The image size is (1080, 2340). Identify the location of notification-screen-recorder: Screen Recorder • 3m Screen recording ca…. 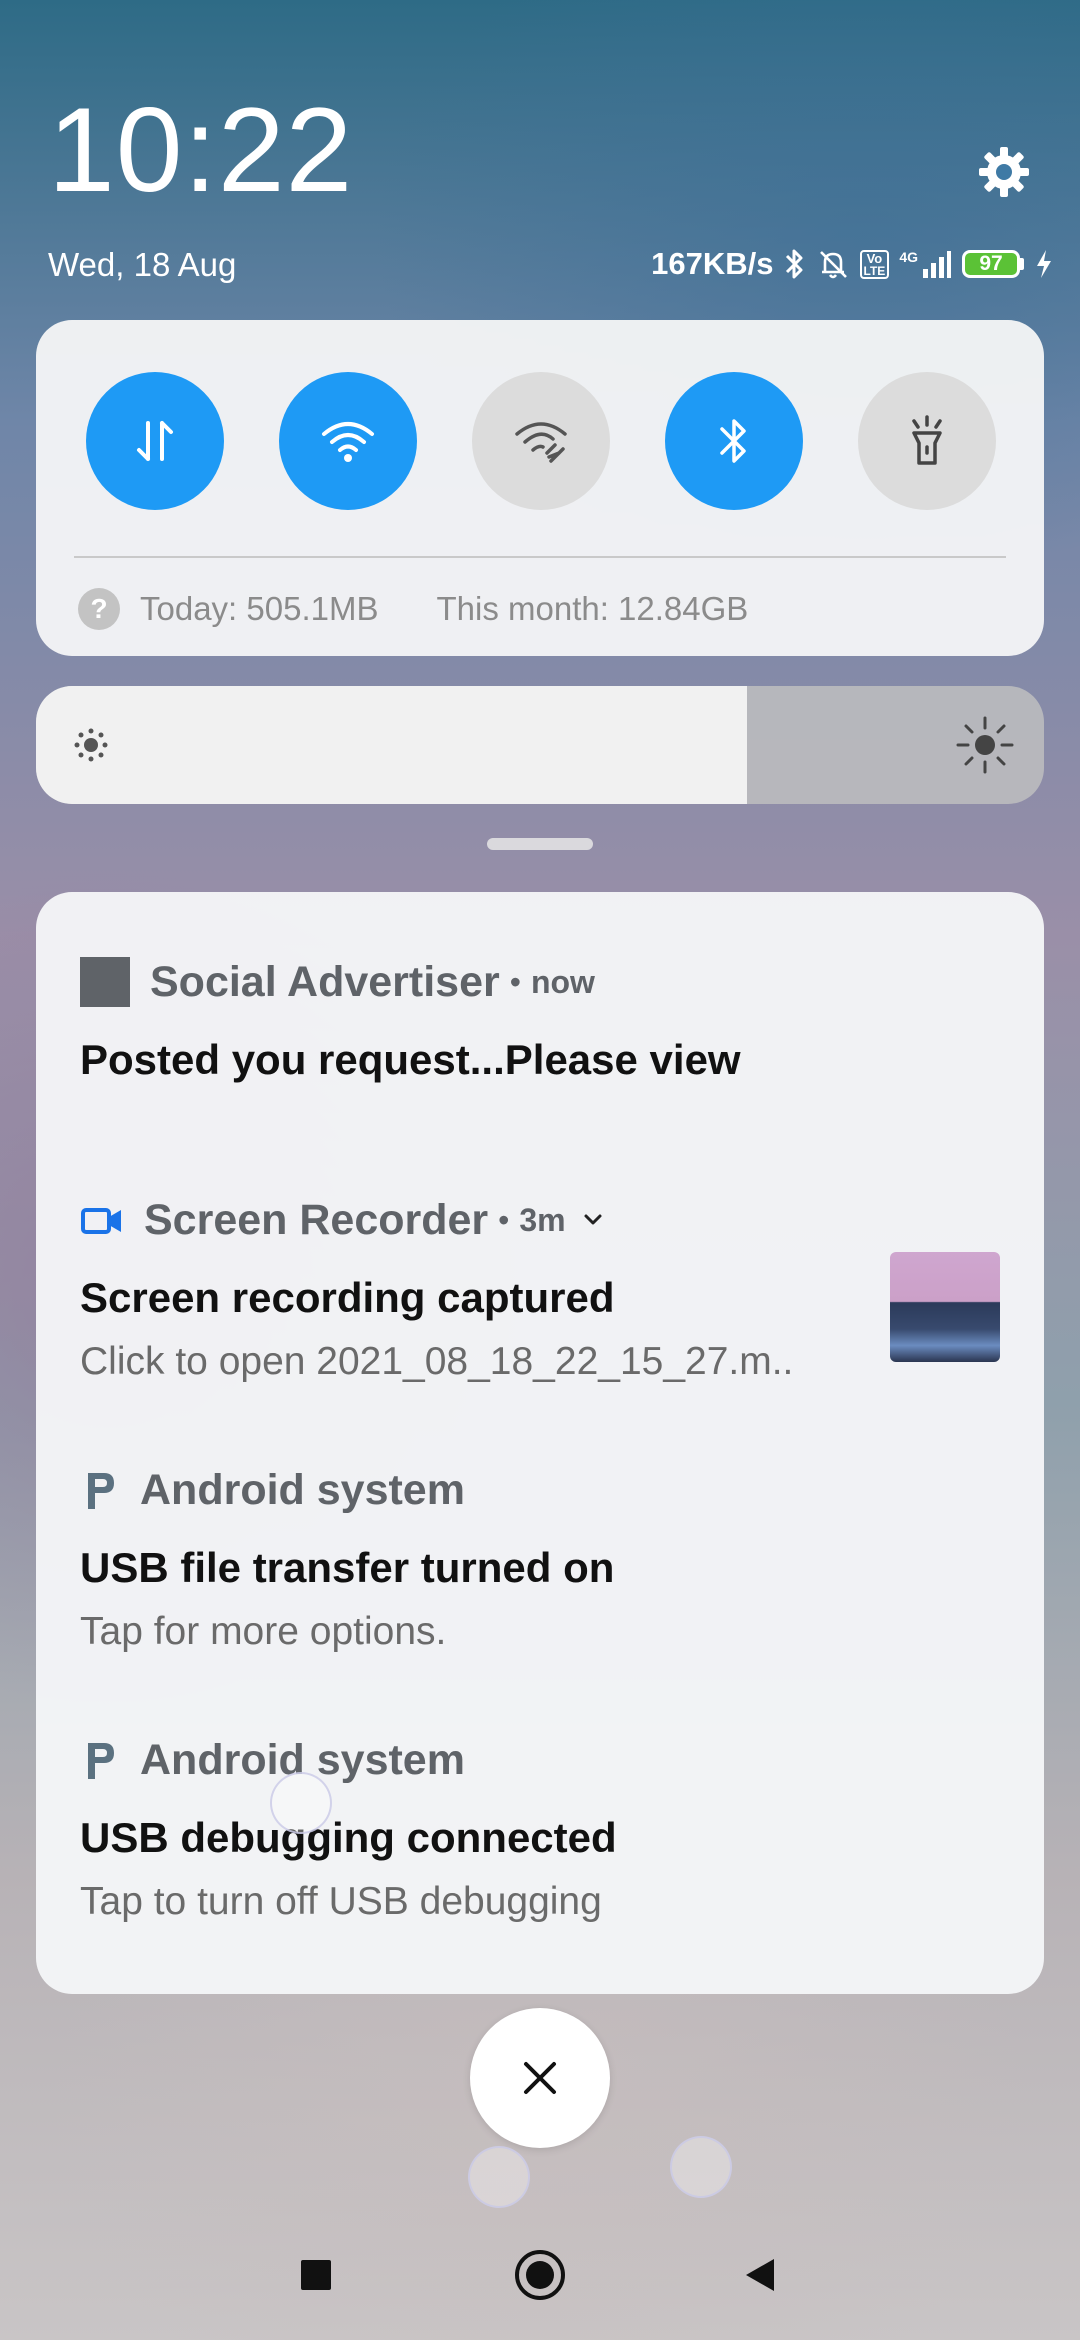
(540, 1288).